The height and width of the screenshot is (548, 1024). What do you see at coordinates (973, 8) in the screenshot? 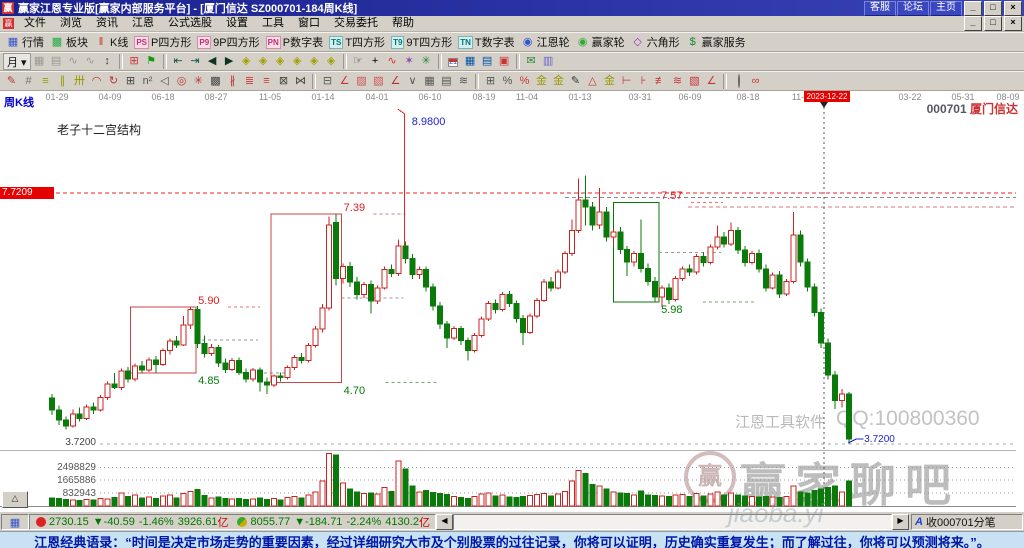
I see `minimize-button: _` at bounding box center [973, 8].